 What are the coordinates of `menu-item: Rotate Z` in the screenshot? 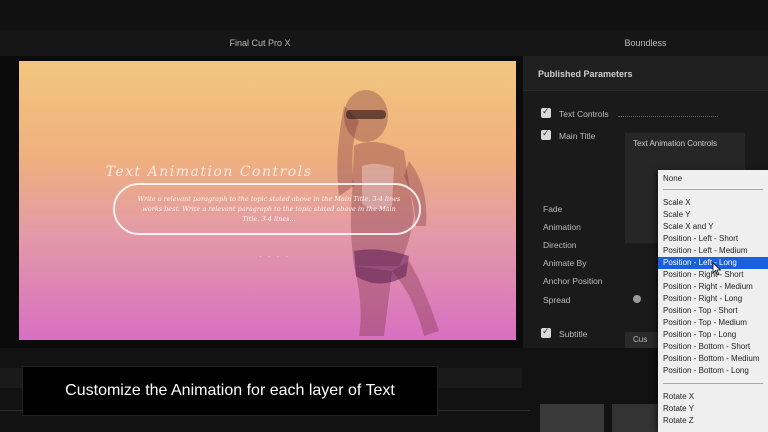 It's located at (713, 421).